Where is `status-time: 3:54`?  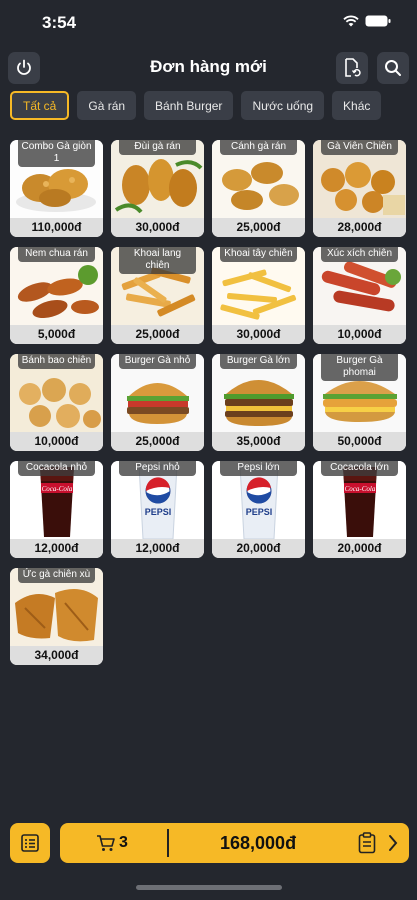
status-time: 3:54 is located at coordinates (59, 22).